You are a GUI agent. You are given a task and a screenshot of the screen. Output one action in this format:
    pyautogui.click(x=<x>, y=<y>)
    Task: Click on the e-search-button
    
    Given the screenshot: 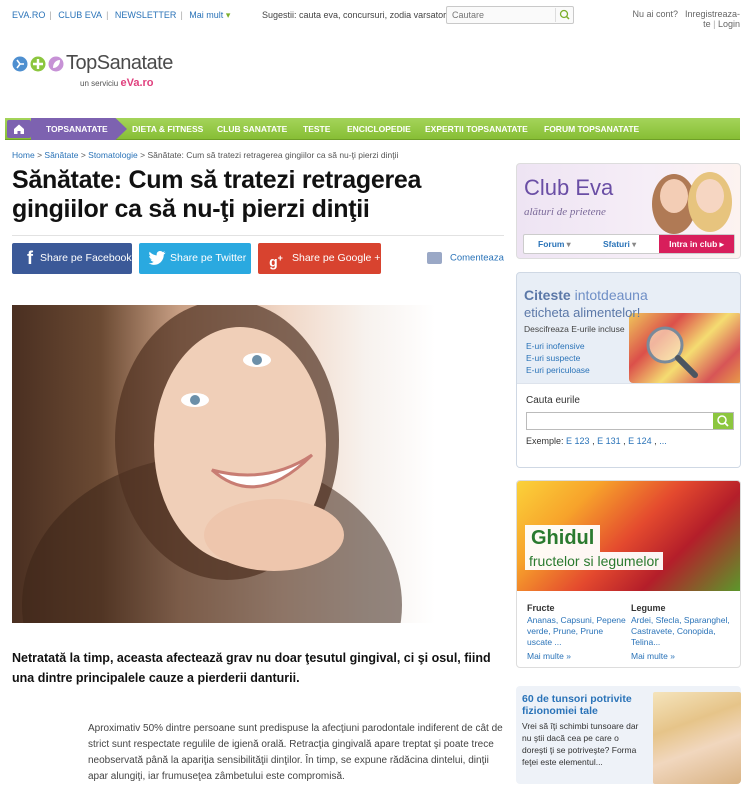 What is the action you would take?
    pyautogui.click(x=723, y=421)
    